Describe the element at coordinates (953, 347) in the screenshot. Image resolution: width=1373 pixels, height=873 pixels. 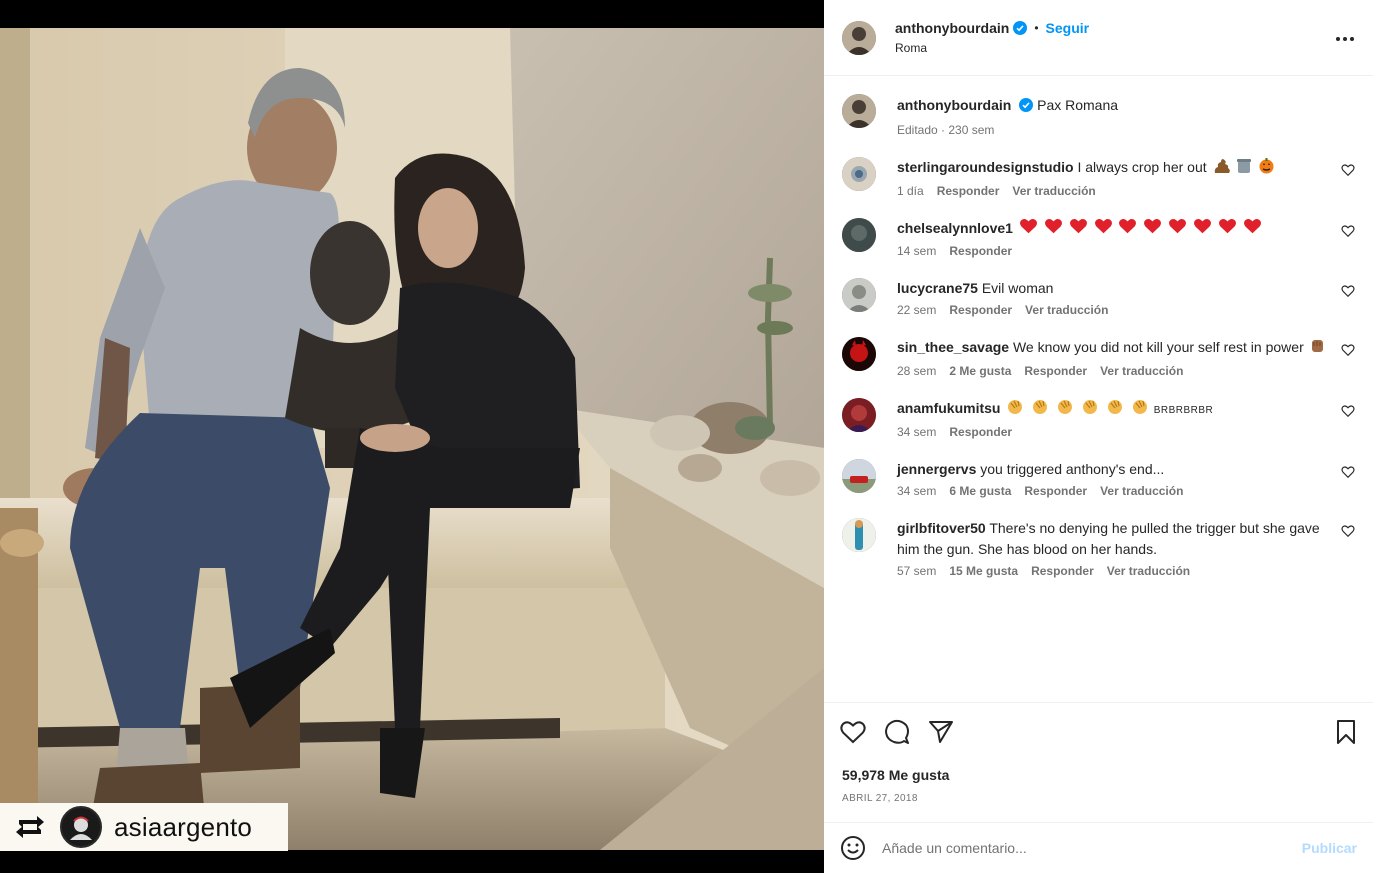
I see `comment-username: sin_thee_savage` at that location.